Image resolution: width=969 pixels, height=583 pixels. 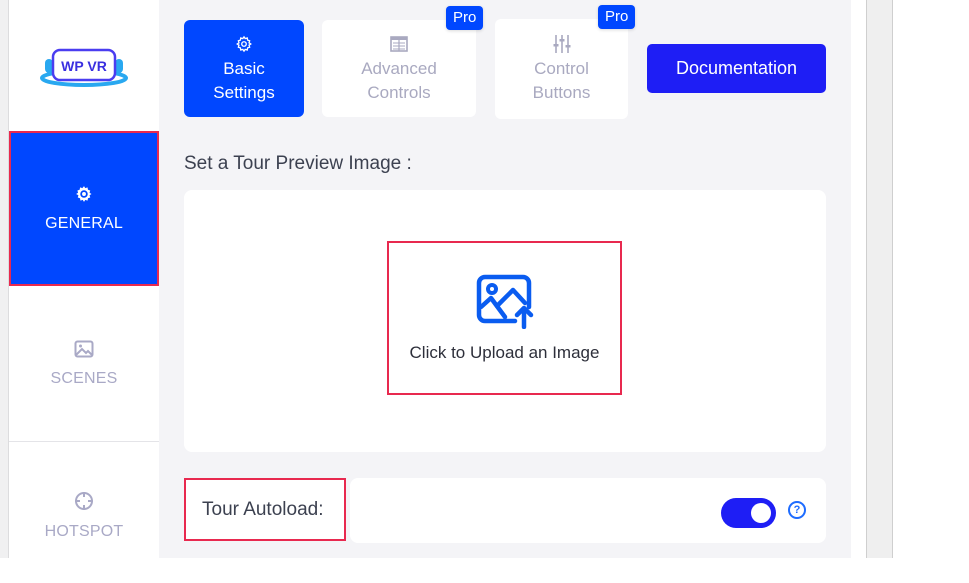 I want to click on documentation-button: Documentation, so click(x=736, y=68).